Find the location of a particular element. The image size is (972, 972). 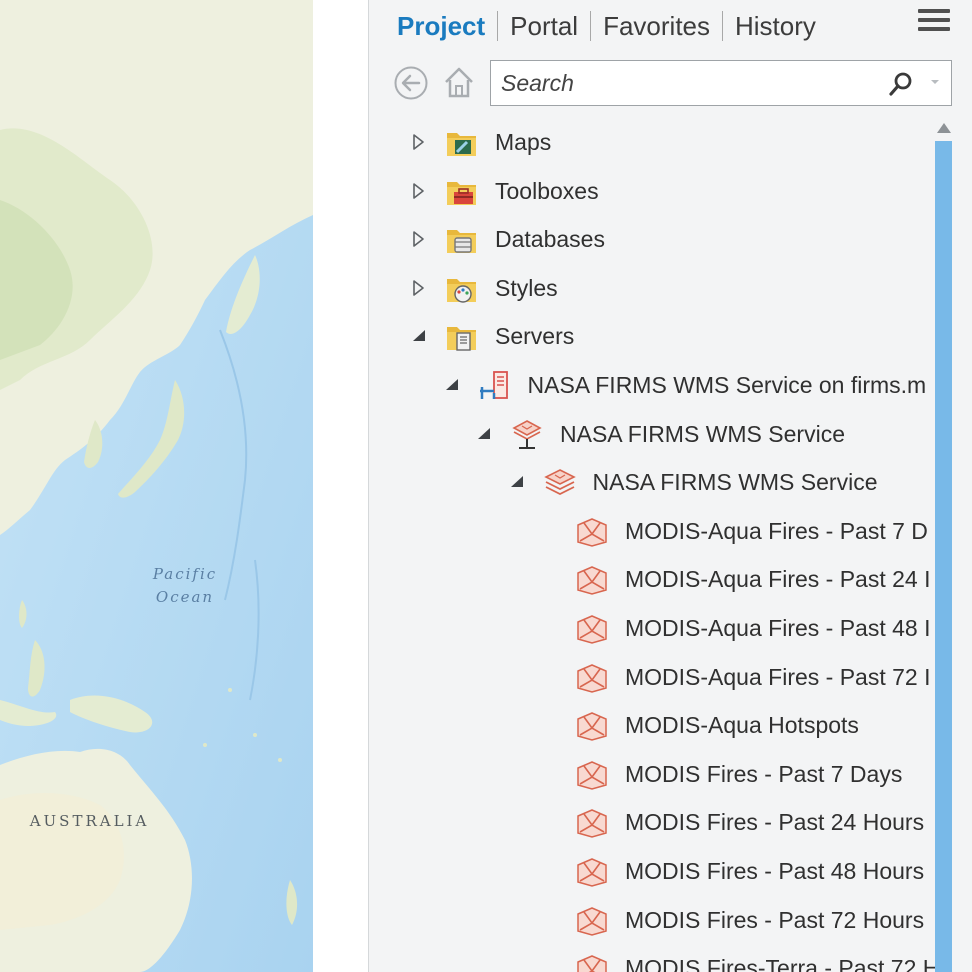

toolbox-folder-icon is located at coordinates (462, 192).